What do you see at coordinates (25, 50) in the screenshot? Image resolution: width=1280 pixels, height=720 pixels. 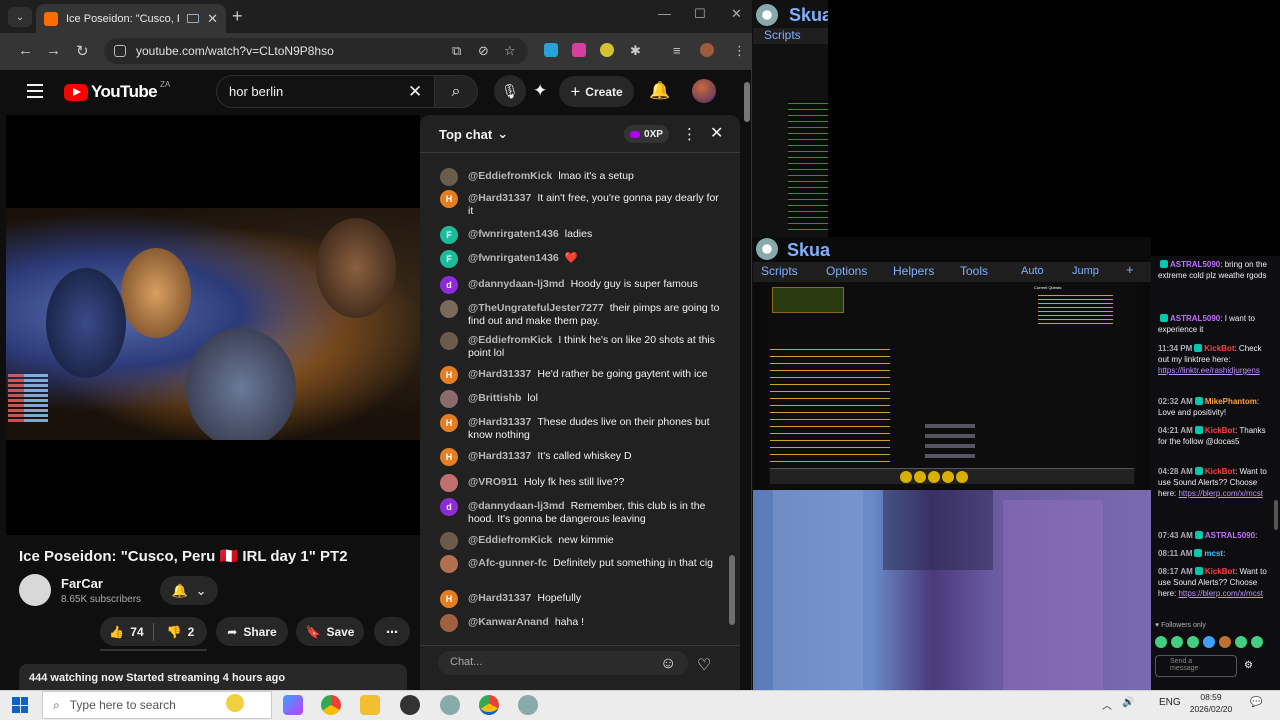 I see `back-icon: ←` at bounding box center [25, 50].